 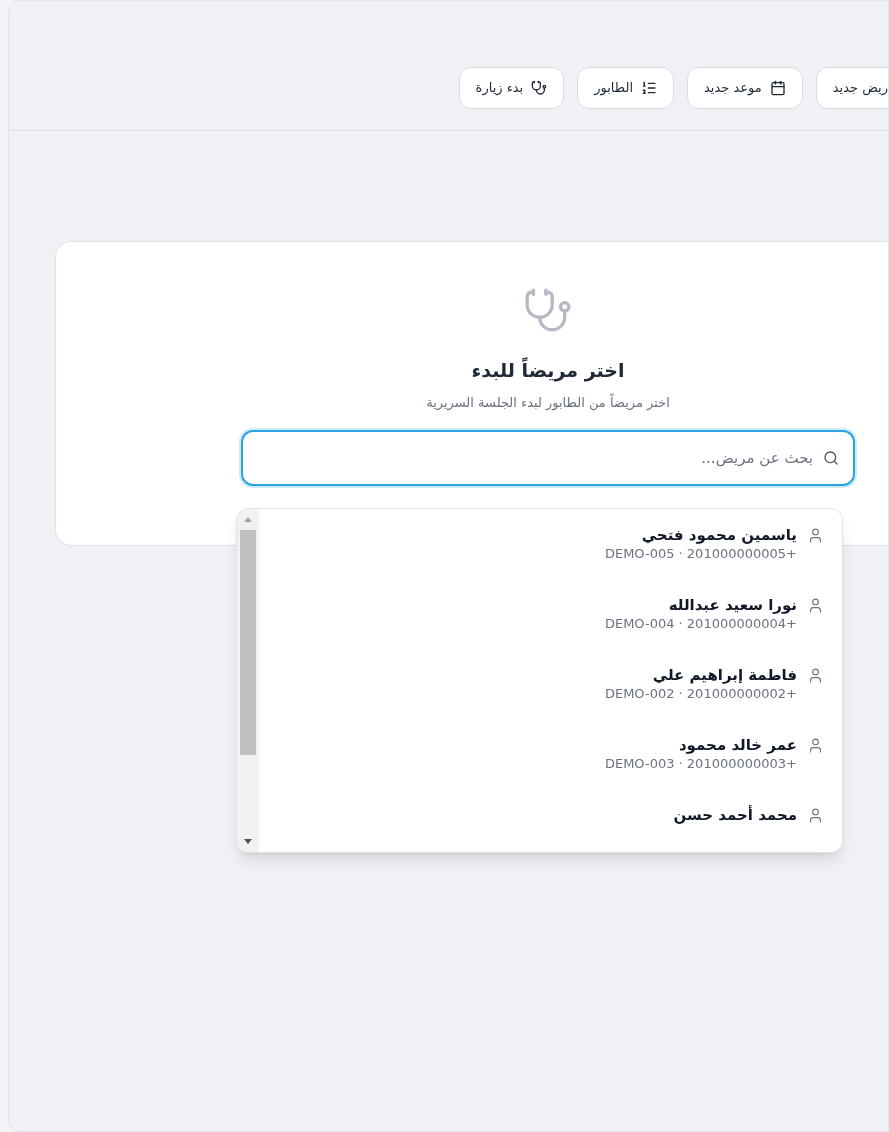 I want to click on patient-details: DEMO-004 · 201000000004+, so click(x=700, y=624).